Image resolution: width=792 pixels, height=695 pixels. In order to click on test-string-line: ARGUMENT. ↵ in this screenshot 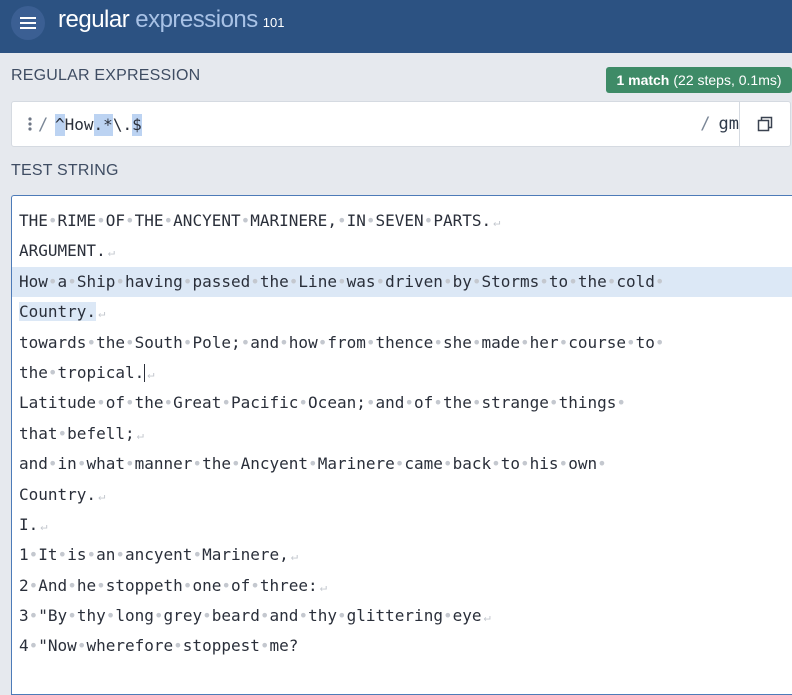, I will do `click(405, 251)`.